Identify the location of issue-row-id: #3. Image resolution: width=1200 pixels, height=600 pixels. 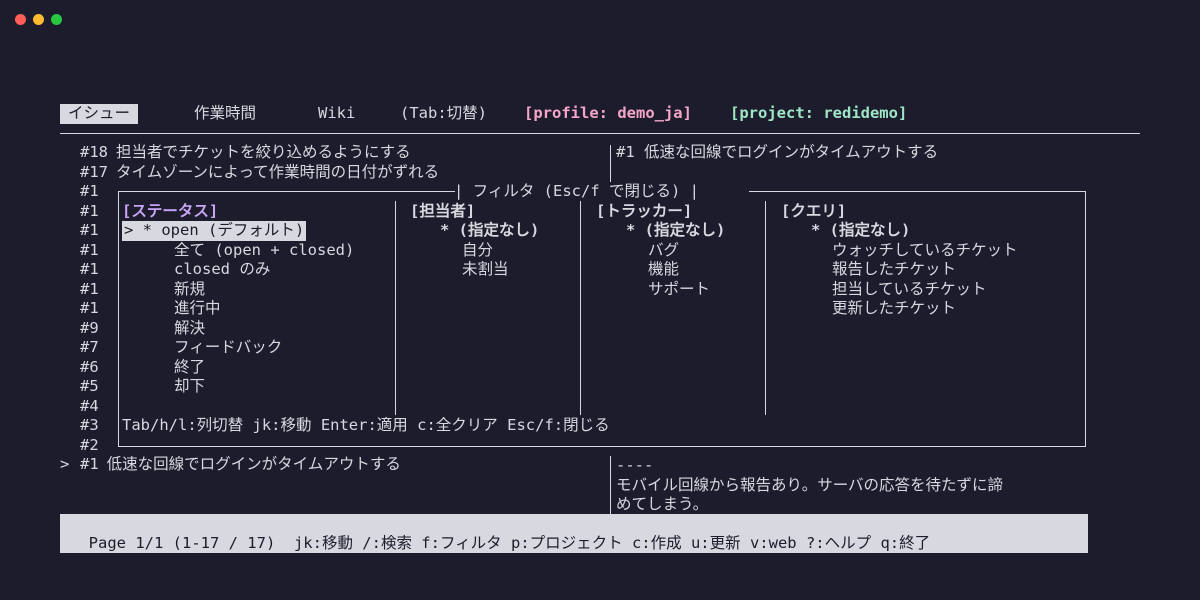
(89, 425).